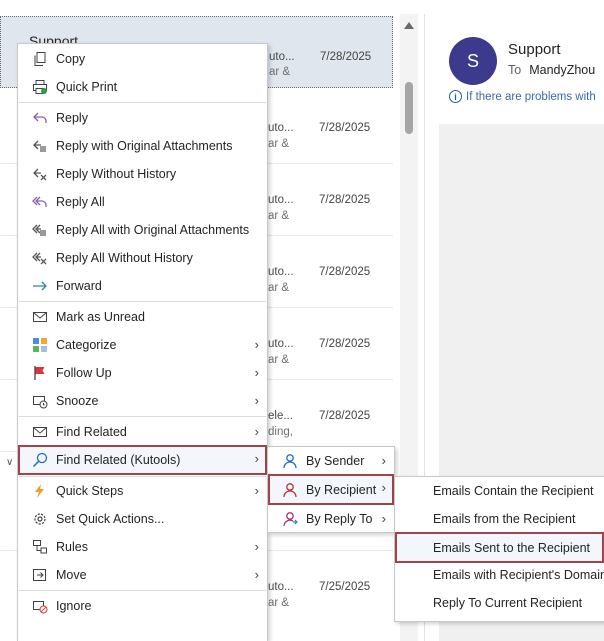 This screenshot has width=604, height=641. What do you see at coordinates (40, 230) in the screenshot?
I see `reply-all-attachments-icon` at bounding box center [40, 230].